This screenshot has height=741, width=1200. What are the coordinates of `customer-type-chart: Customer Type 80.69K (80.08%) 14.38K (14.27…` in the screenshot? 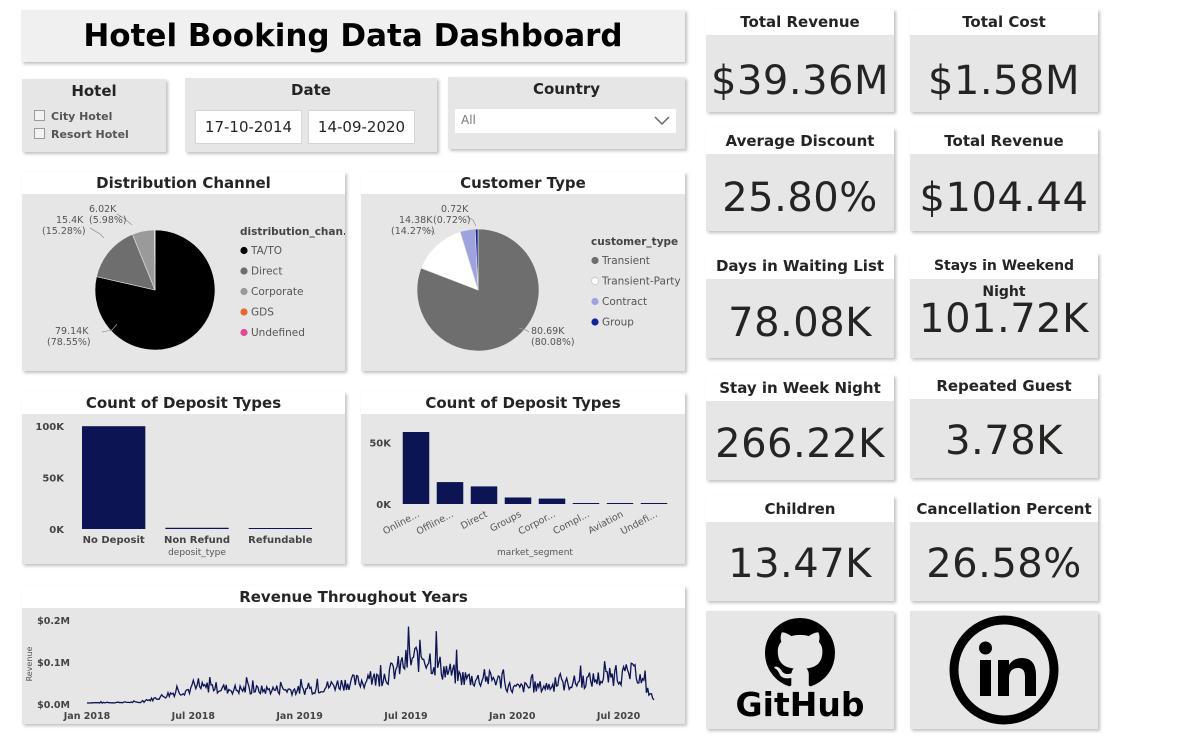 It's located at (523, 271).